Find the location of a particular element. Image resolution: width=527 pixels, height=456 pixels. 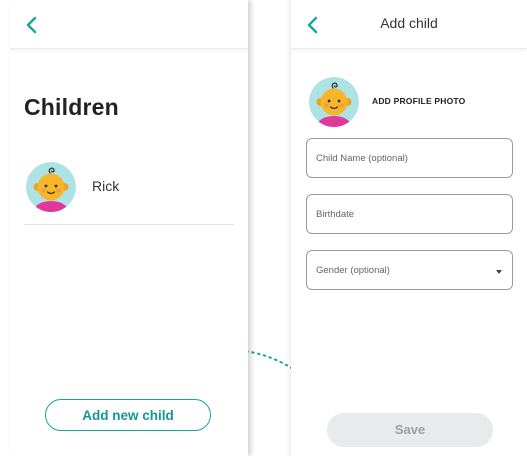

child-list-item: Rick is located at coordinates (129, 192).